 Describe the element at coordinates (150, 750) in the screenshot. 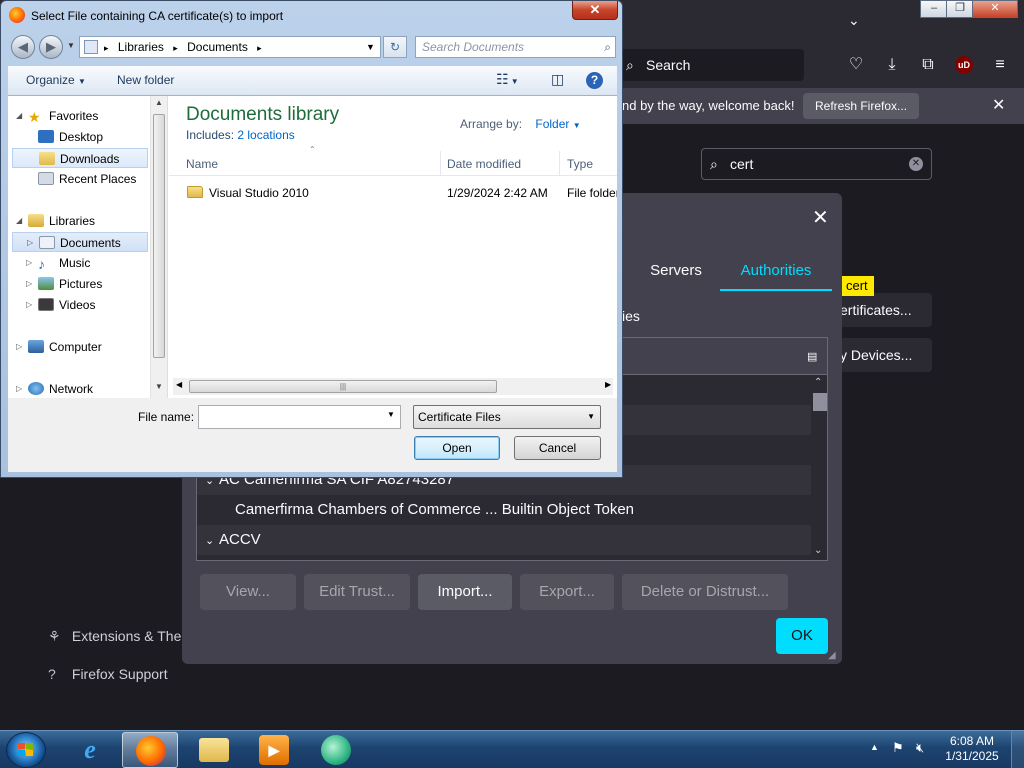

I see `taskbar-firefox` at that location.